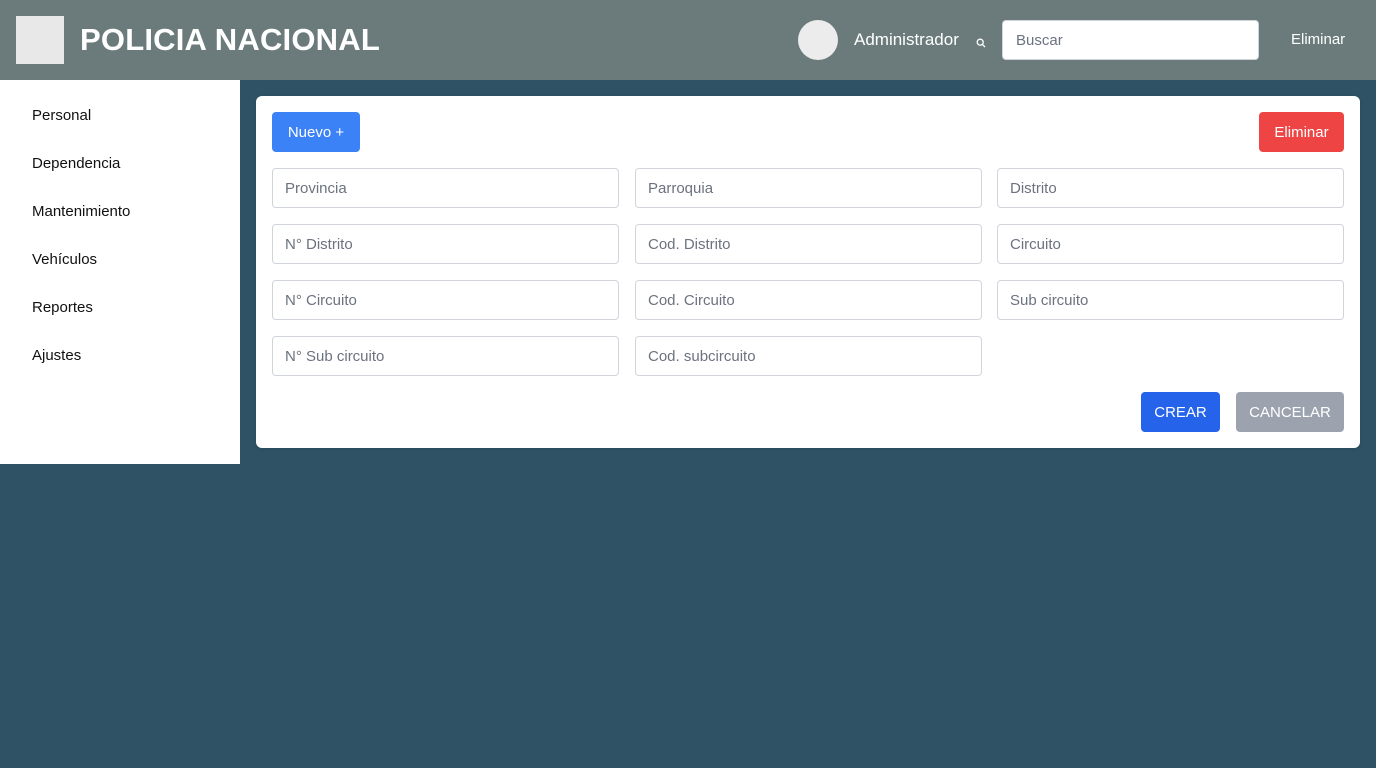 The image size is (1376, 768). What do you see at coordinates (808, 356) in the screenshot?
I see `cod-subcircuito-field` at bounding box center [808, 356].